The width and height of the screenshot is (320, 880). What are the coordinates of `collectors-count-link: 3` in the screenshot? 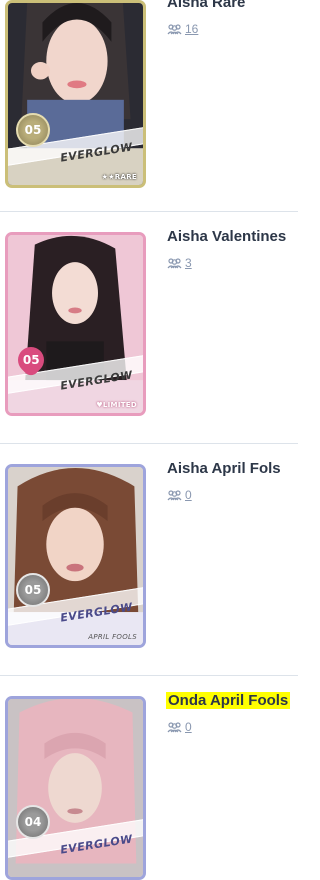 It's located at (188, 263).